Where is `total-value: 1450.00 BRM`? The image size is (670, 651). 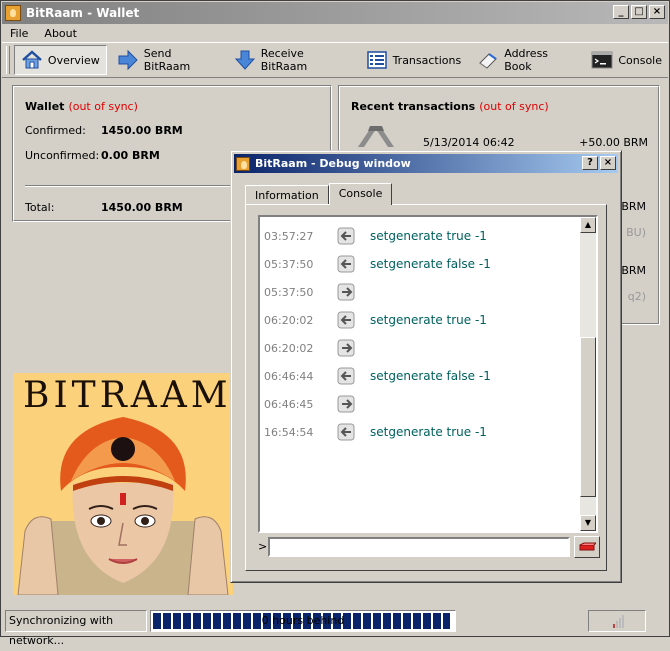 total-value: 1450.00 BRM is located at coordinates (142, 207).